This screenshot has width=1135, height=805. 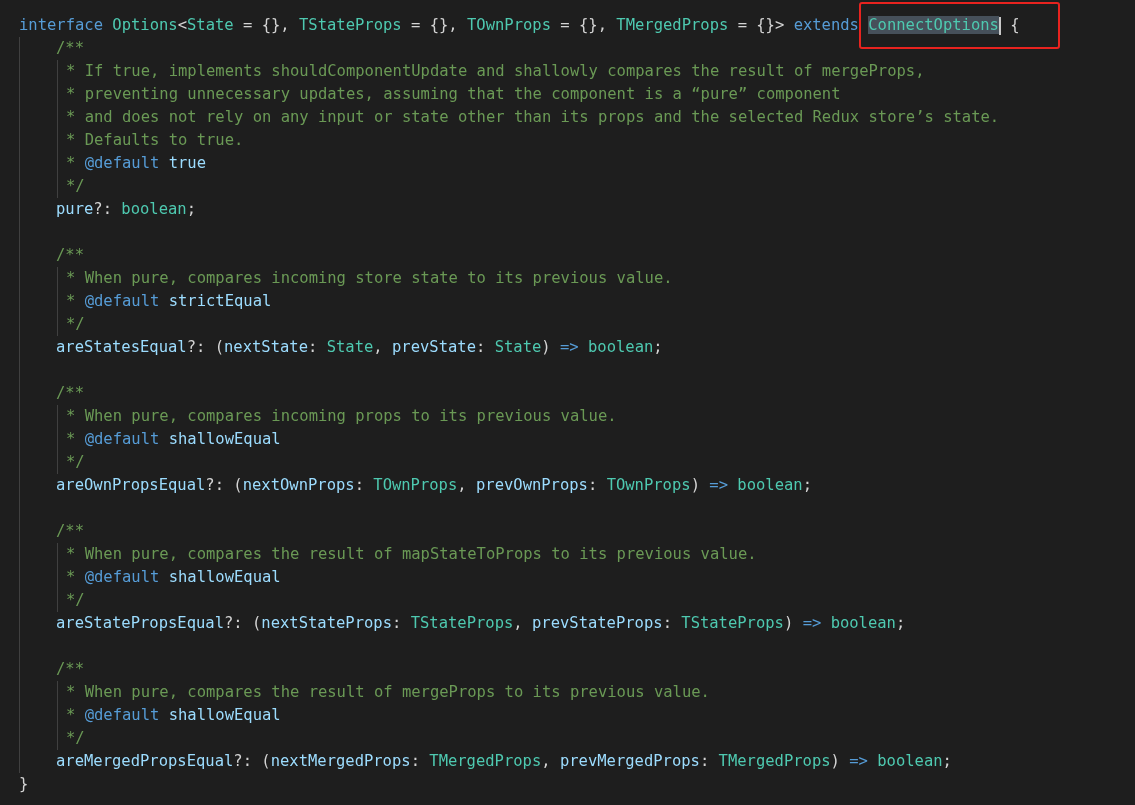 I want to click on code-line: areStatesEqual?: (nextState: State, prevState: State) => boolean;, so click(x=359, y=347).